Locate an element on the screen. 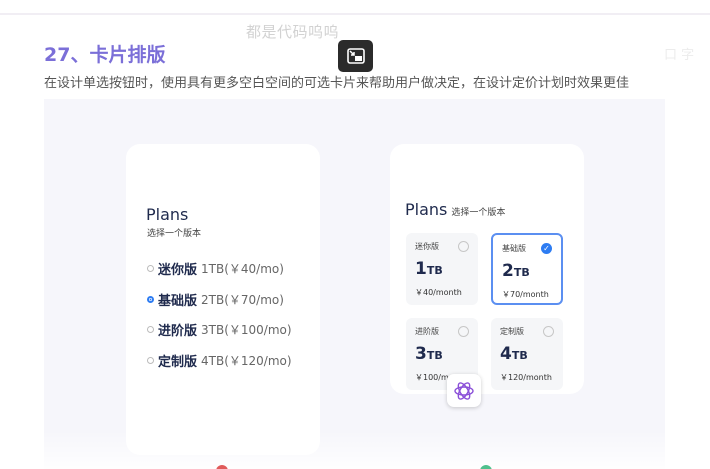  radio-selected-icon is located at coordinates (150, 299).